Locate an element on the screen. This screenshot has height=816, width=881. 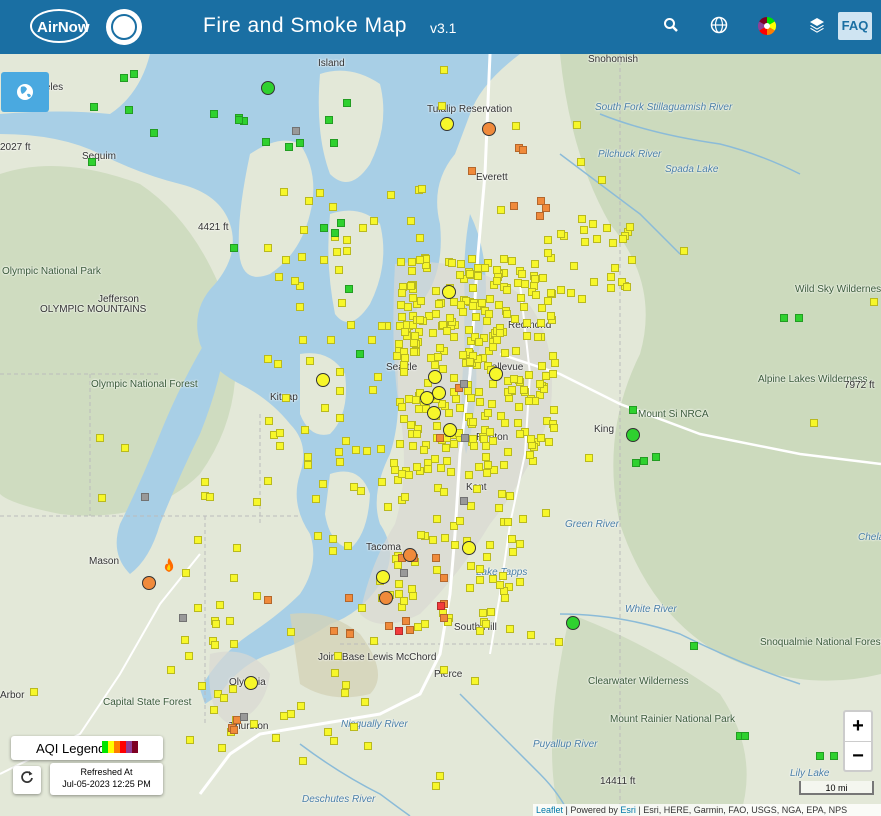
search-icon is located at coordinates (671, 27).